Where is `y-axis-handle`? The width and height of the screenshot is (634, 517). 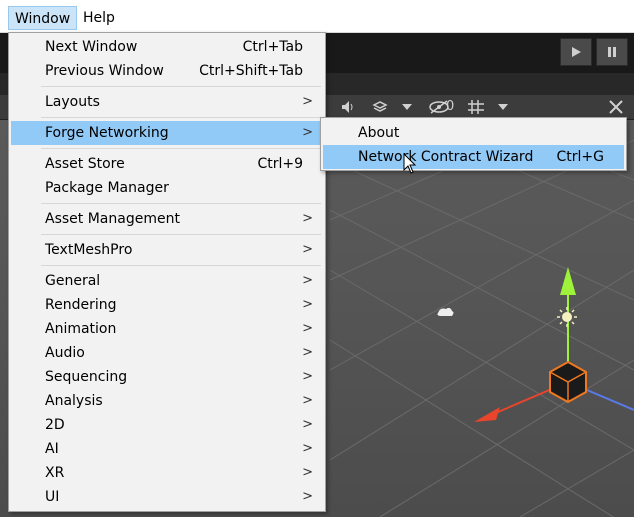
y-axis-handle is located at coordinates (568, 281).